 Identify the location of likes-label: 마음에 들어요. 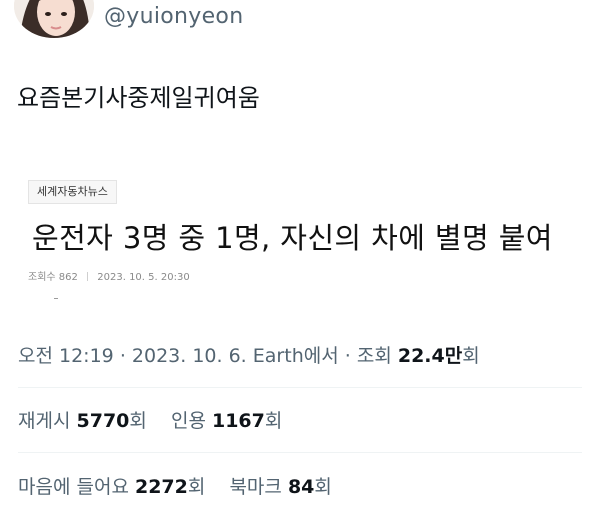
(73, 487).